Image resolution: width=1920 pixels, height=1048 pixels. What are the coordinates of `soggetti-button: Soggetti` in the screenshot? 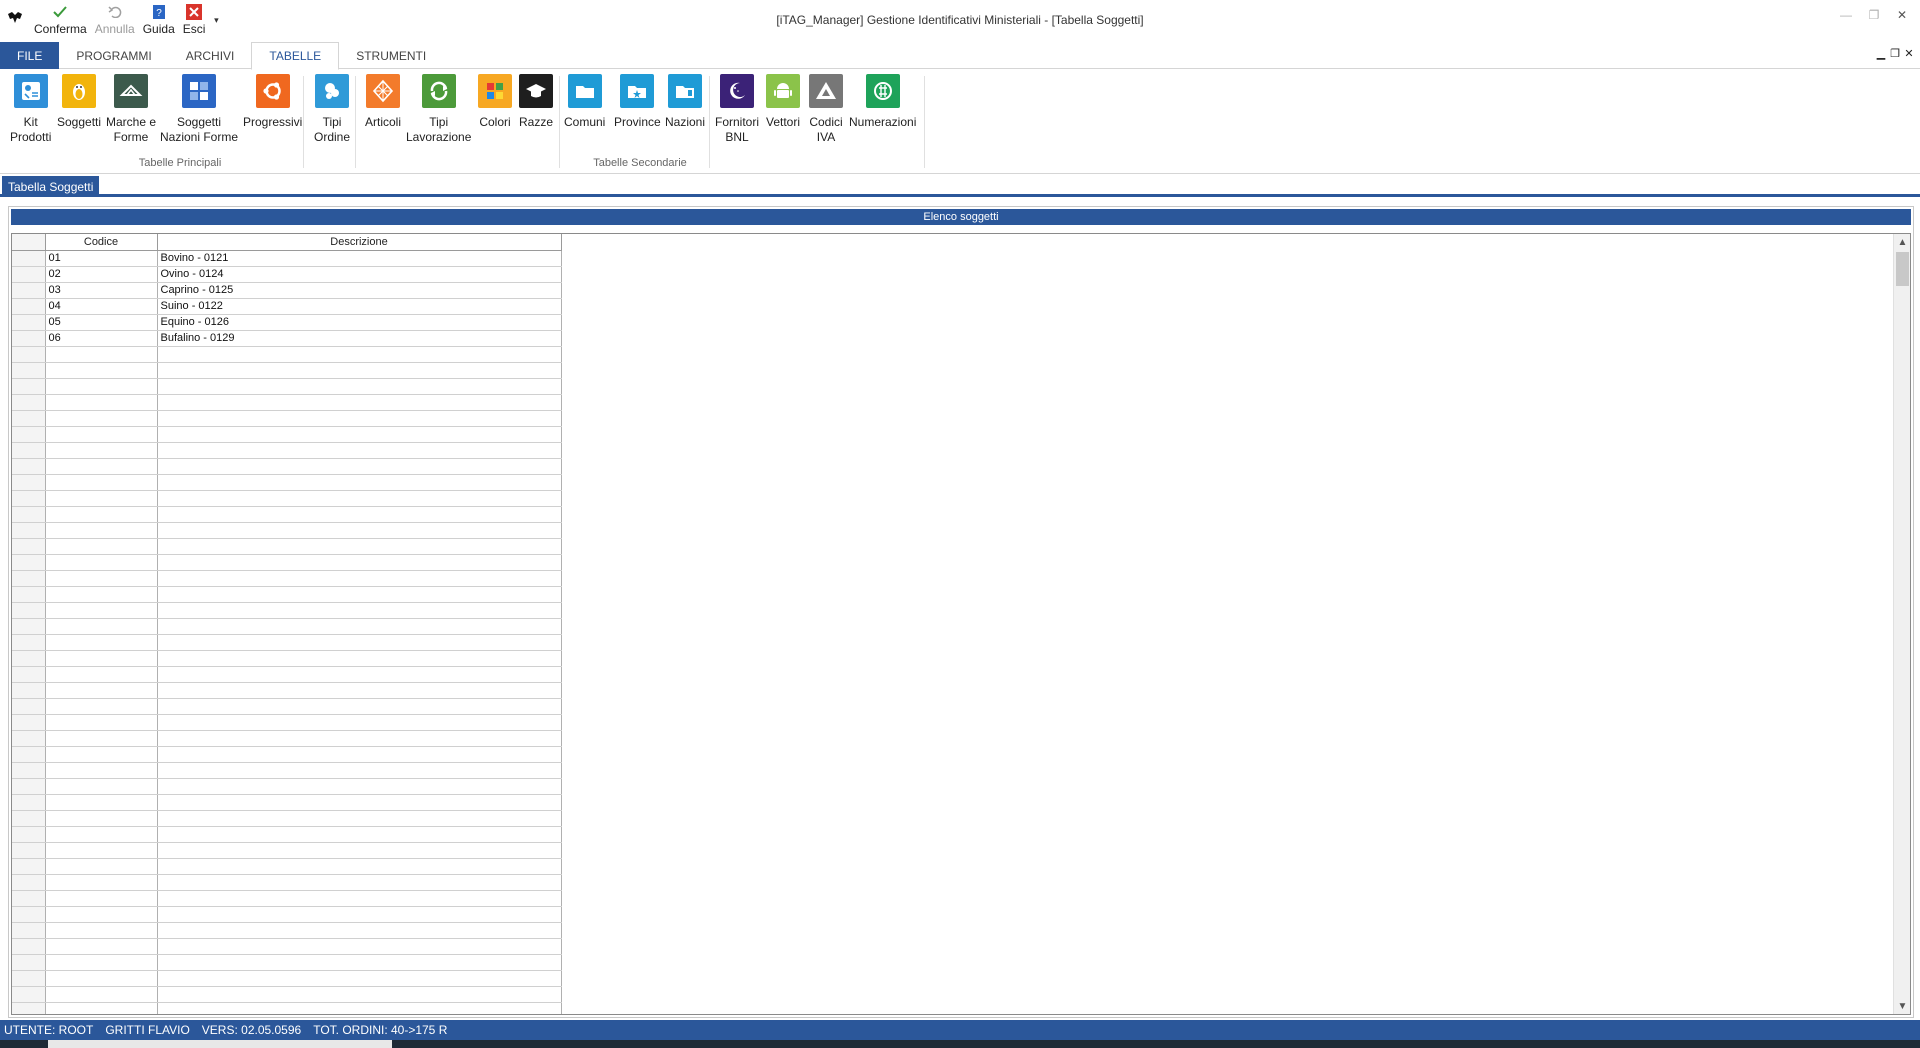 It's located at (79, 101).